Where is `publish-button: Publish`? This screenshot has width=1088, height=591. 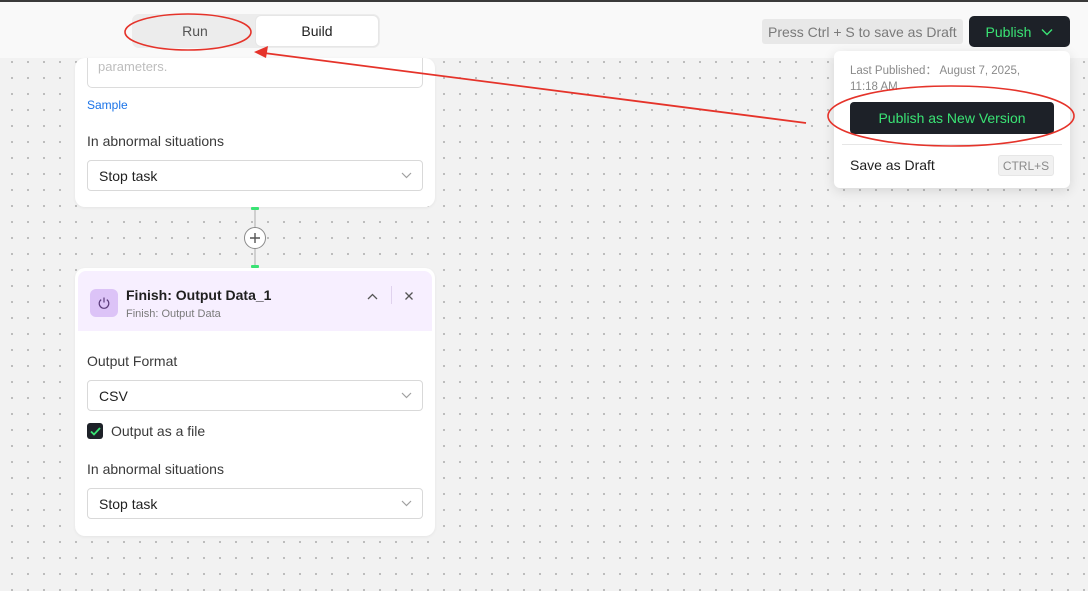 publish-button: Publish is located at coordinates (1019, 31).